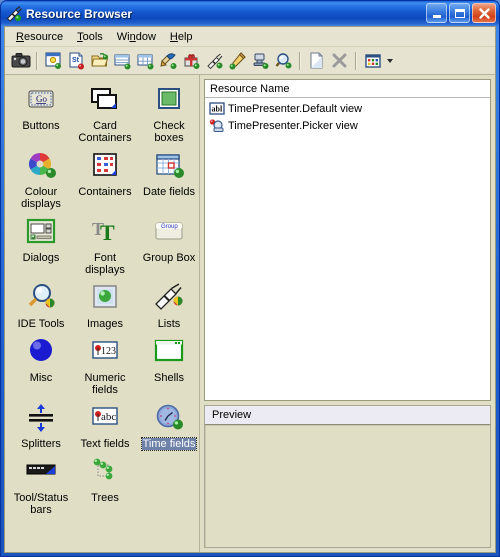 Image resolution: width=500 pixels, height=557 pixels. I want to click on palette-item-label: Group Box, so click(169, 258).